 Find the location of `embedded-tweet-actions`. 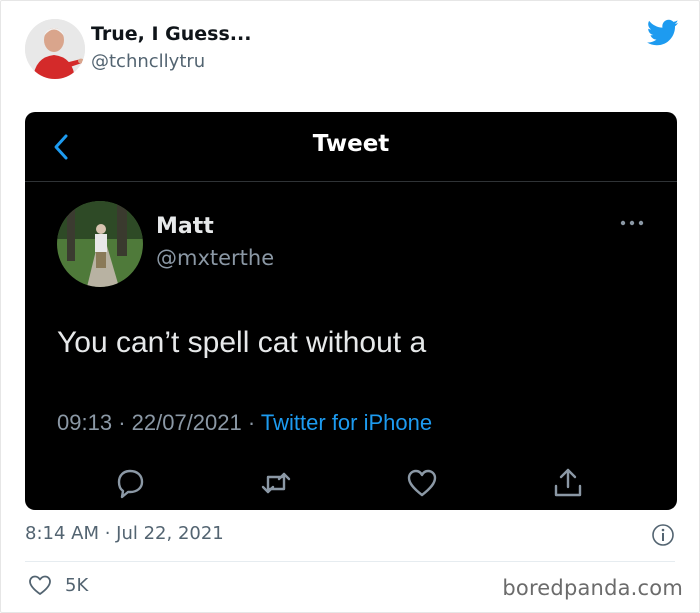

embedded-tweet-actions is located at coordinates (351, 482).